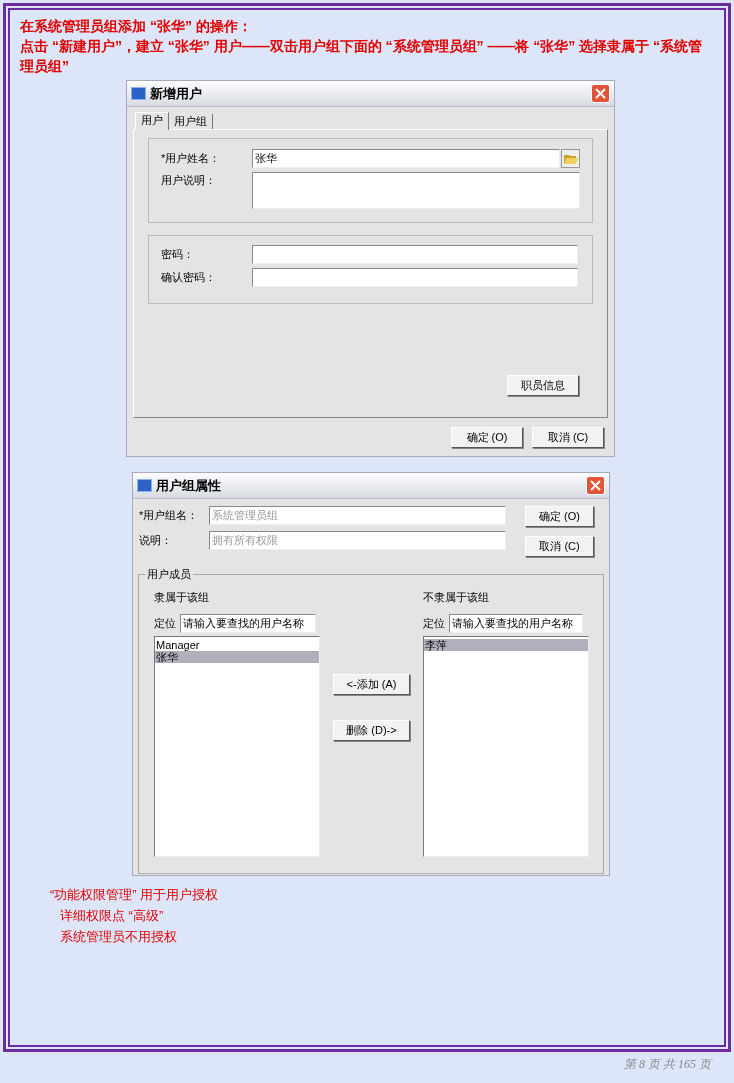  Describe the element at coordinates (182, 597) in the screenshot. I see `list-label: 隶属于该组` at that location.